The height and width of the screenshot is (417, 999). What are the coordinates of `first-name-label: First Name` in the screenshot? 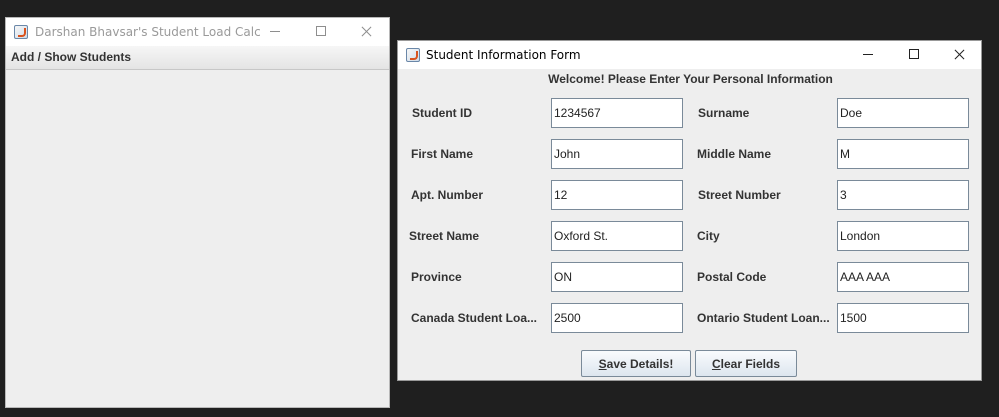 It's located at (442, 154).